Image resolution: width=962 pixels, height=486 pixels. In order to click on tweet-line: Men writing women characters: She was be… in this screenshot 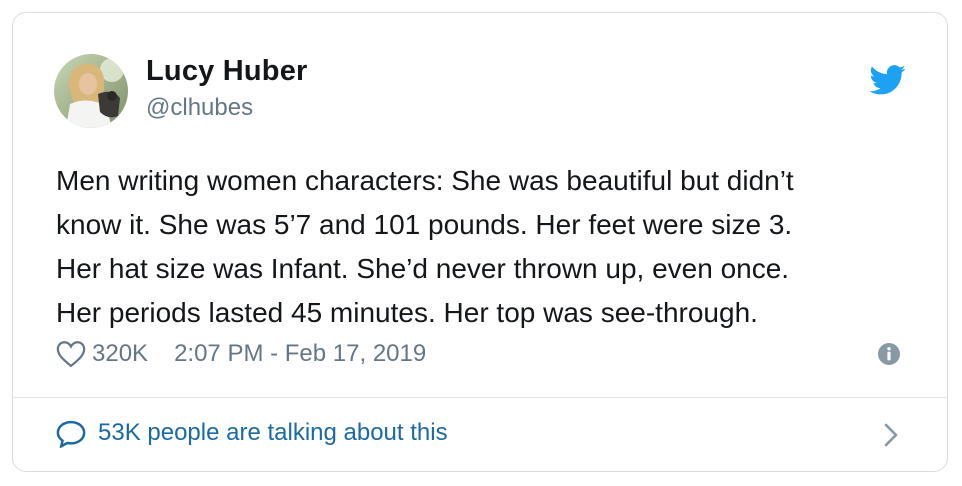, I will do `click(425, 180)`.